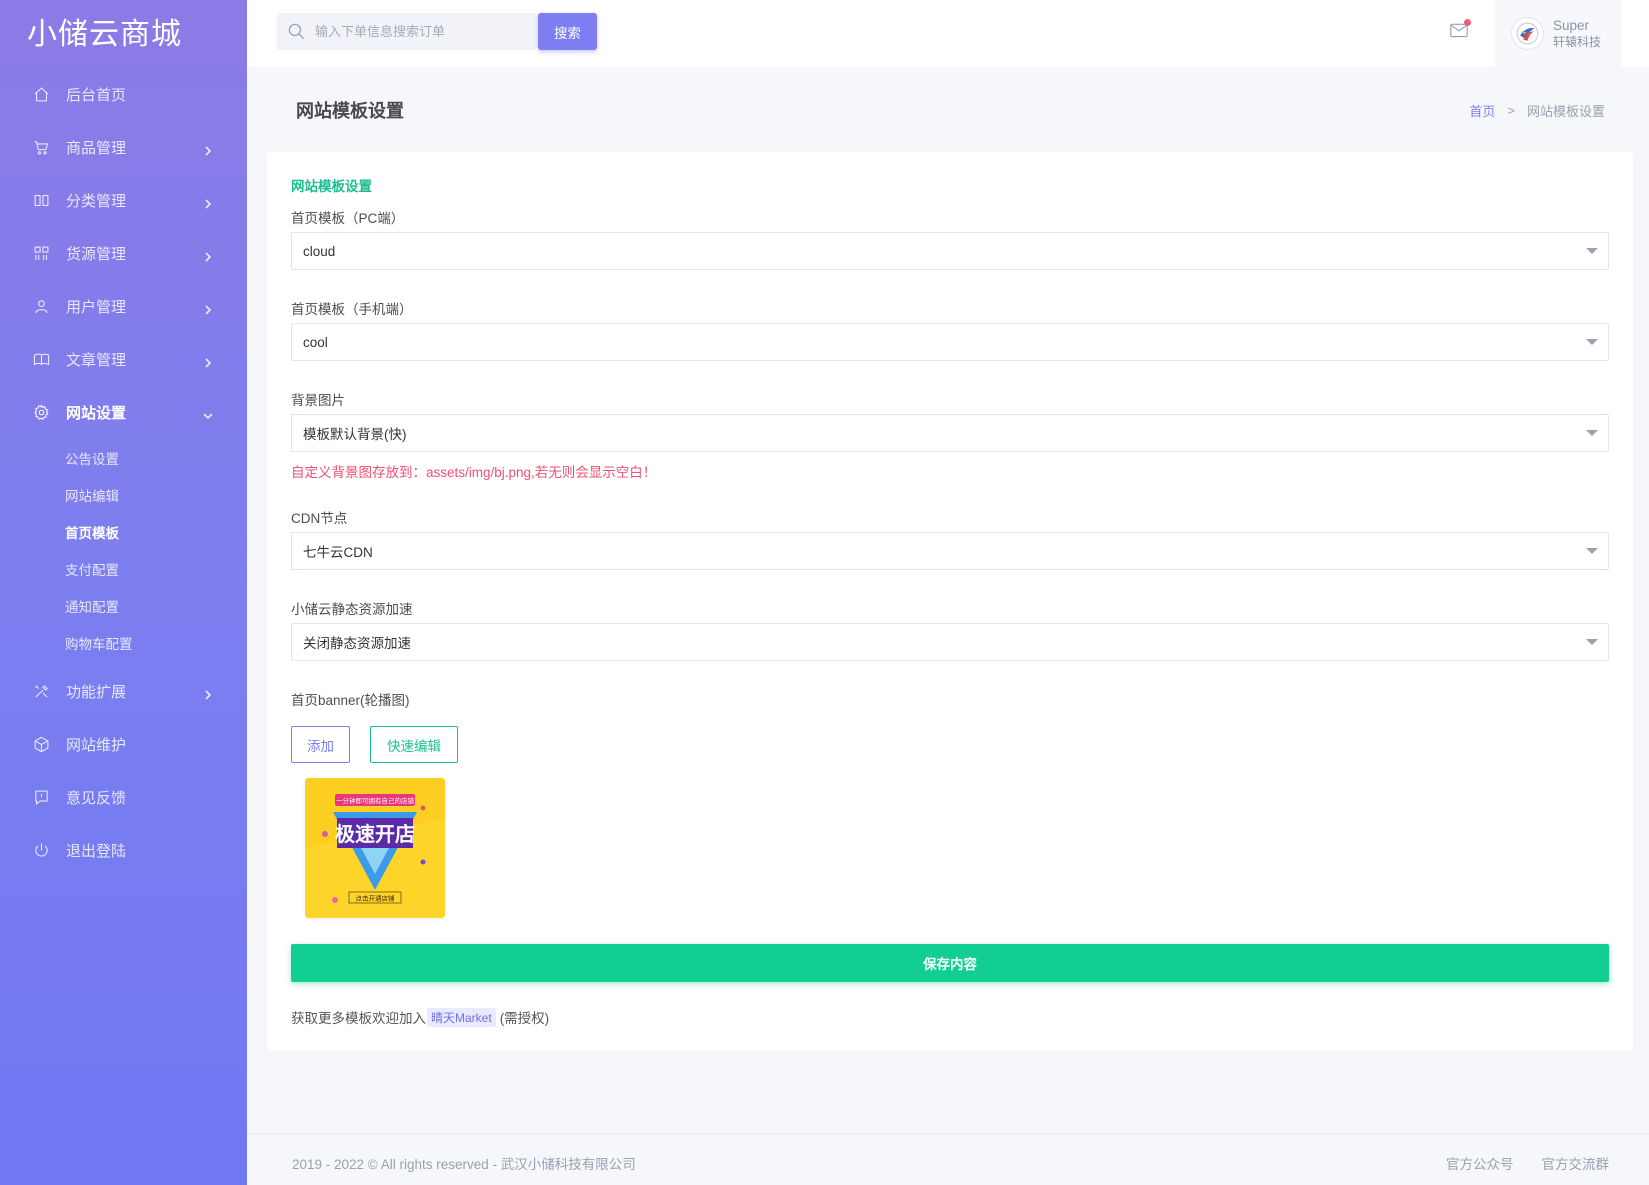 The height and width of the screenshot is (1185, 1649). I want to click on gear-icon, so click(41, 413).